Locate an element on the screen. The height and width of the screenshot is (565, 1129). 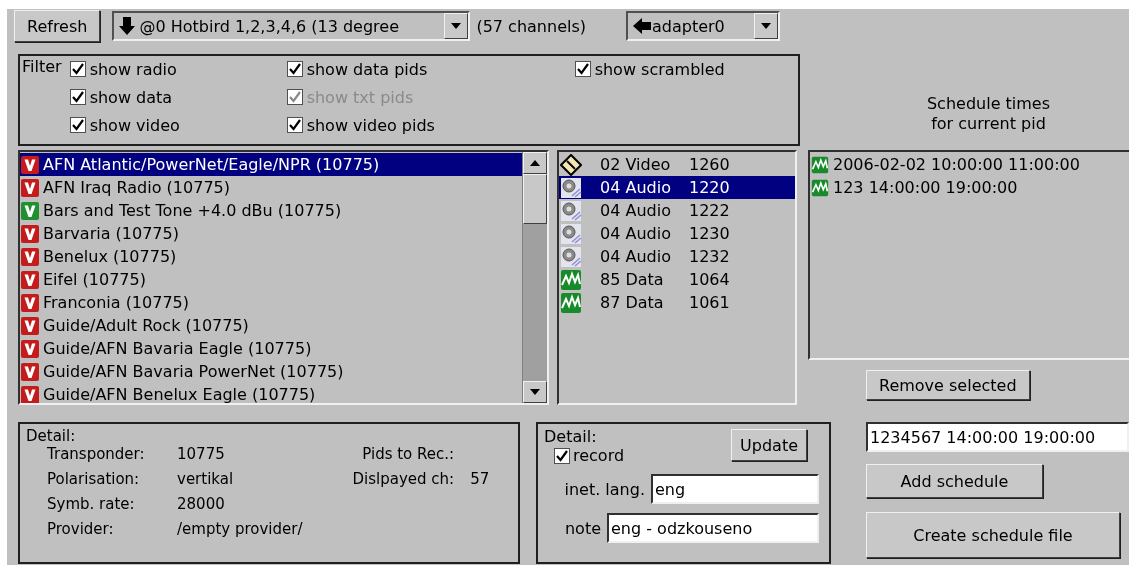
up-arrow-icon is located at coordinates (535, 163).